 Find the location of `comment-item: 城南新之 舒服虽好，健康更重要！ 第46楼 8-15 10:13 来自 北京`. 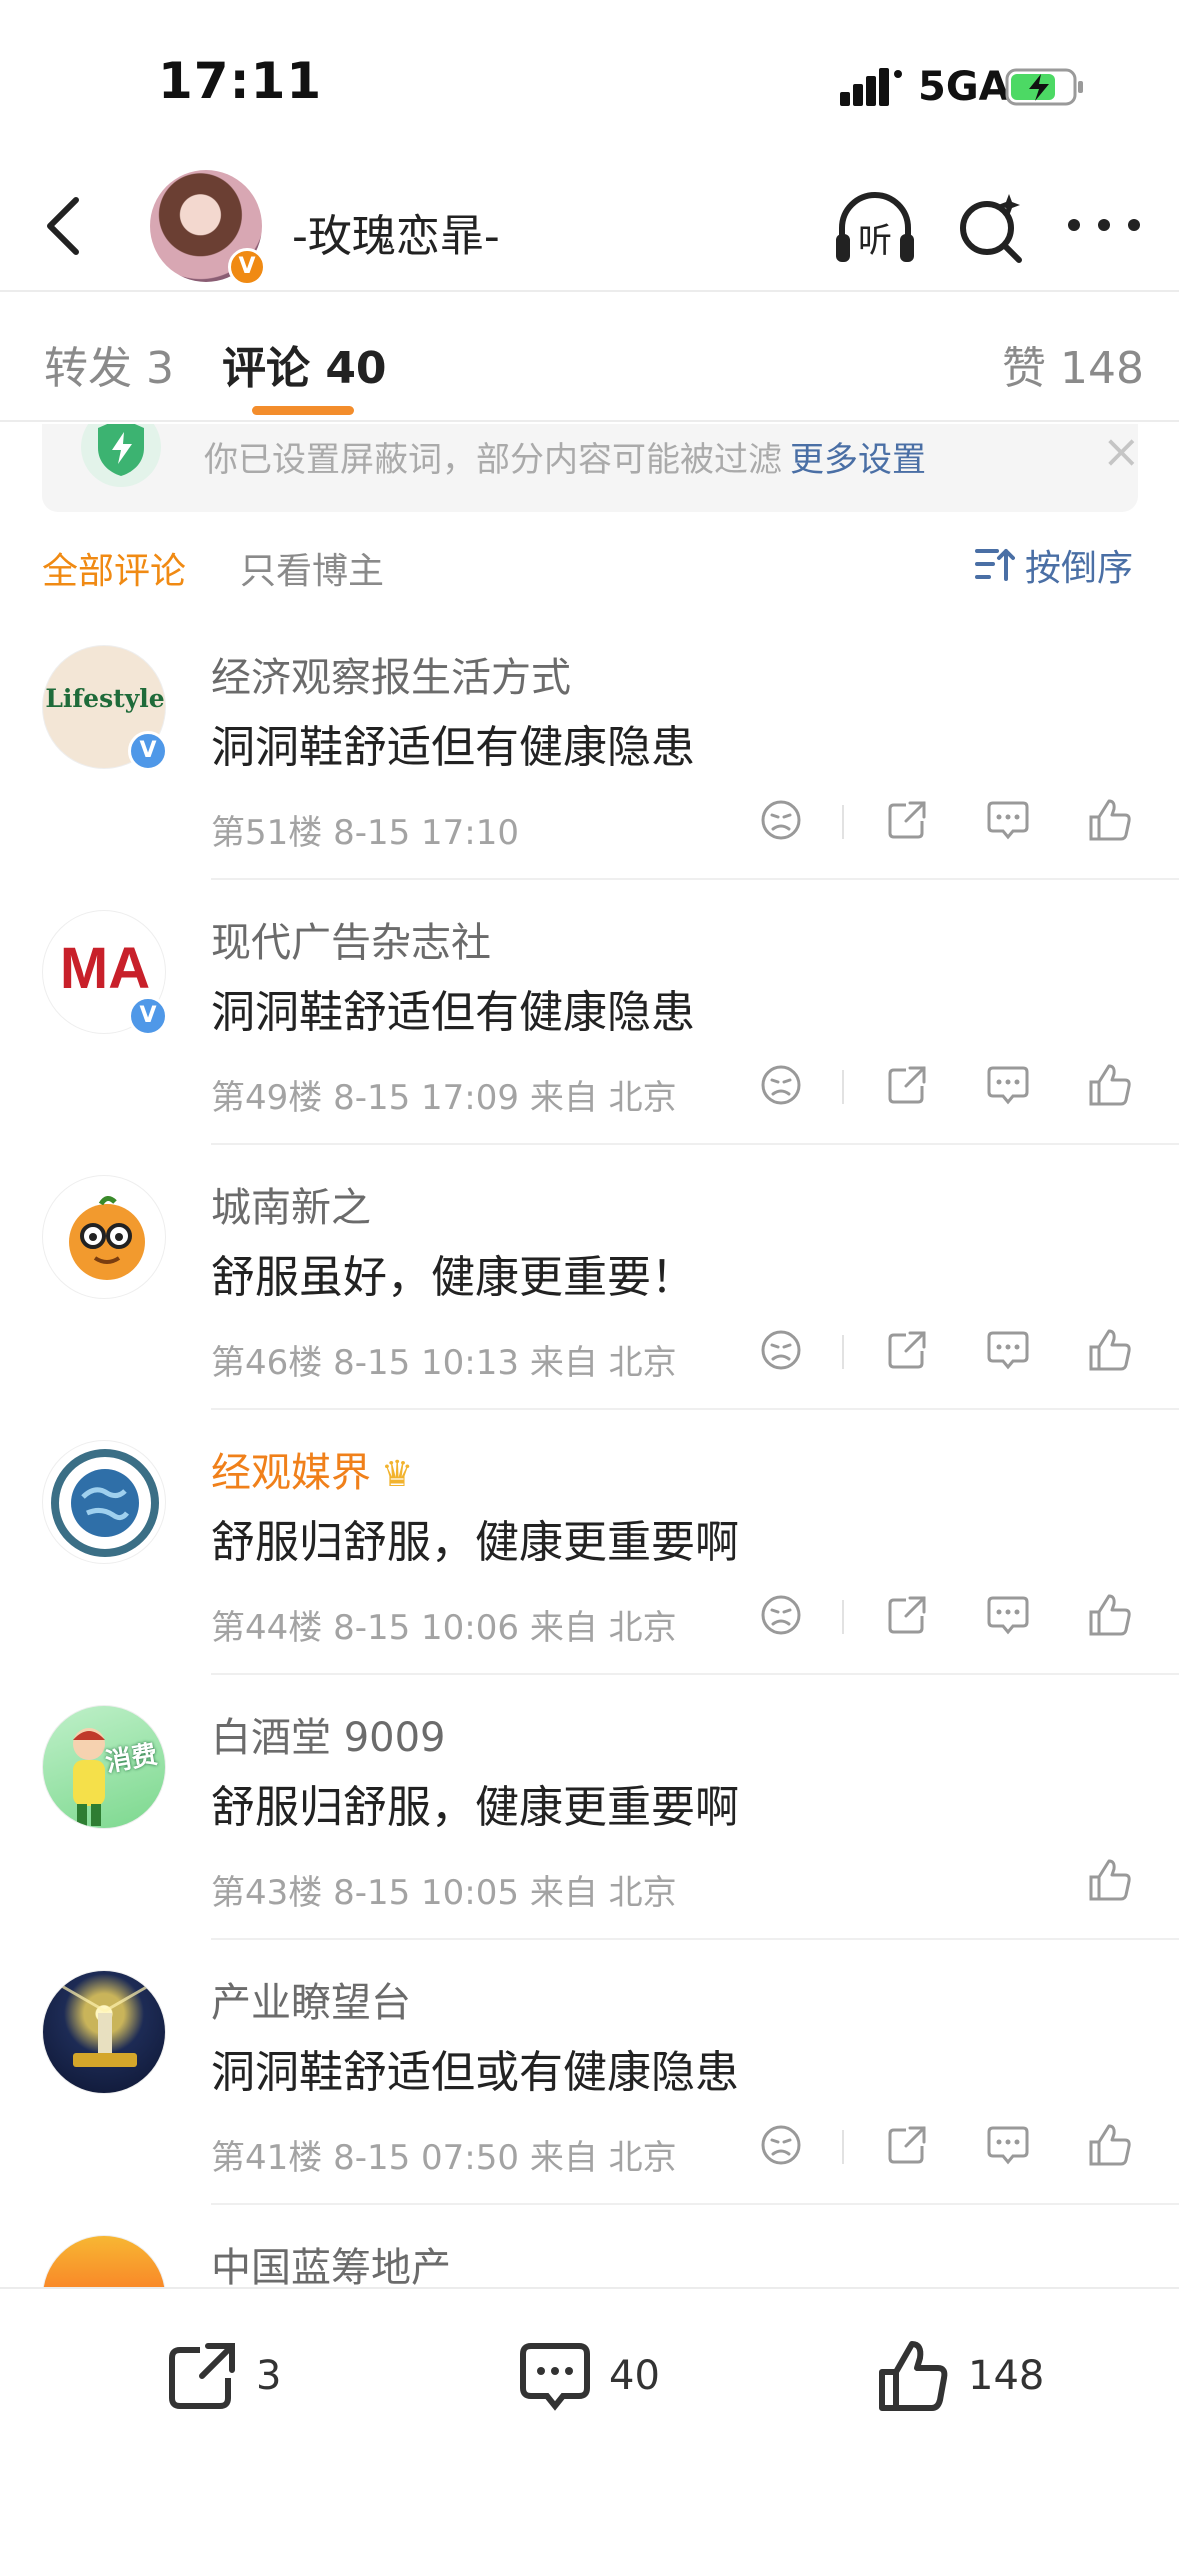

comment-item: 城南新之 舒服虽好，健康更重要！ 第46楼 8-15 10:13 来自 北京 is located at coordinates (589, 1277).